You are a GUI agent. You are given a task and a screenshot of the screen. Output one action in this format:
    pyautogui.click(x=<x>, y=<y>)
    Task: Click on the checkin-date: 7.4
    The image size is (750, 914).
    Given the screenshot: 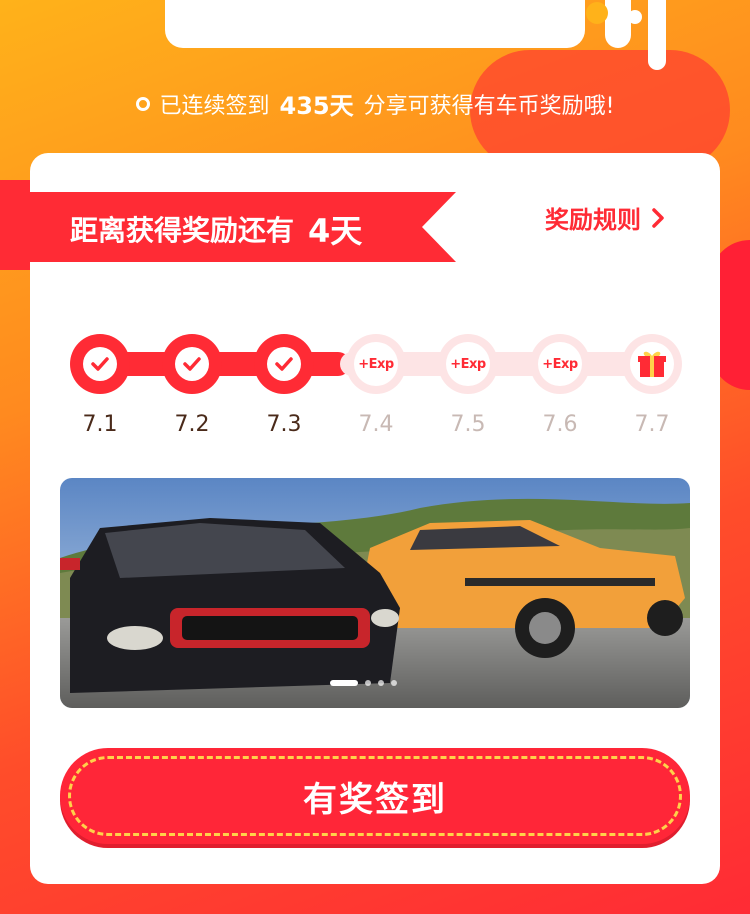 What is the action you would take?
    pyautogui.click(x=376, y=424)
    